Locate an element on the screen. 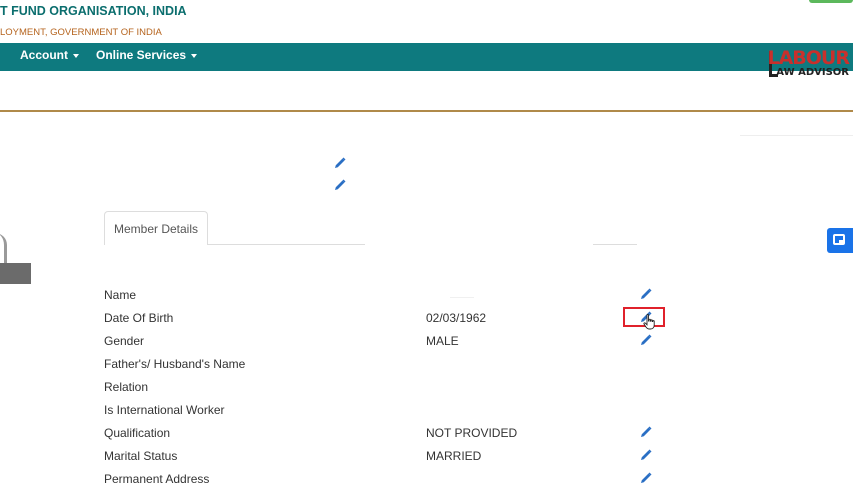 This screenshot has height=492, width=853. organisation-subtitle: LOYMENT, GOVERNMENT OF INDIA is located at coordinates (81, 32).